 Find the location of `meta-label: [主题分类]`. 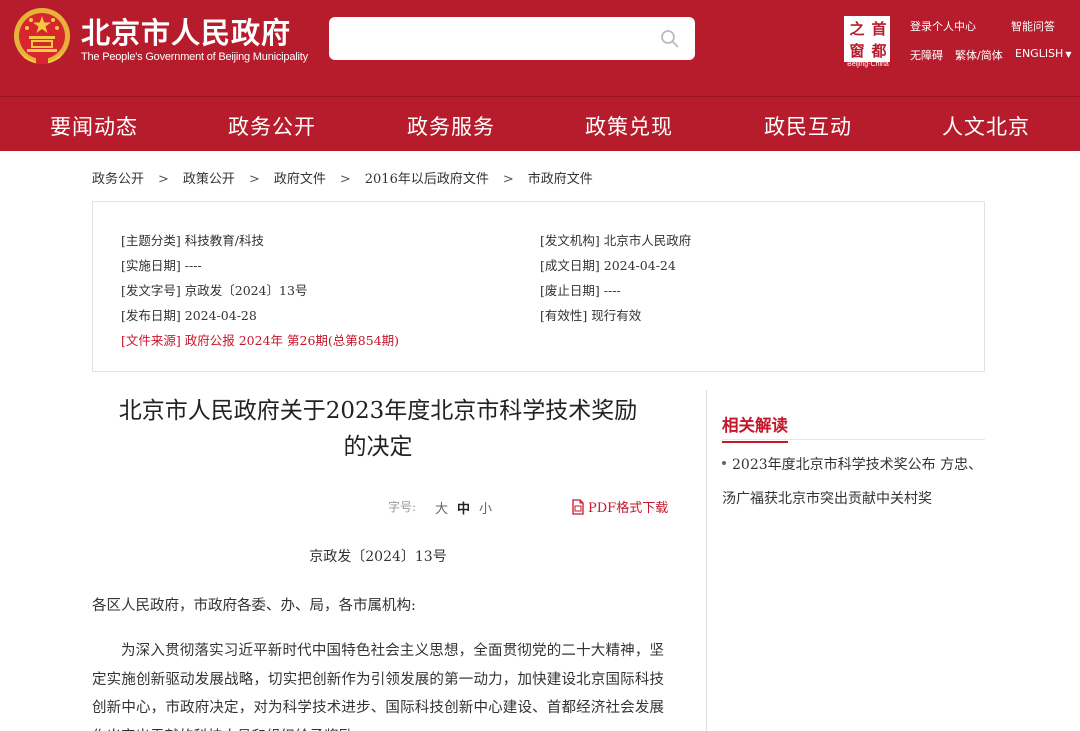

meta-label: [主题分类] is located at coordinates (151, 240).